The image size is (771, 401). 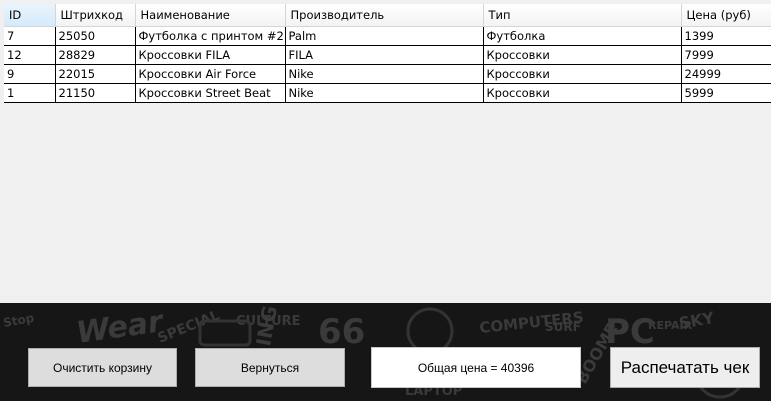 I want to click on cell-barcode: 22015, so click(x=95, y=74).